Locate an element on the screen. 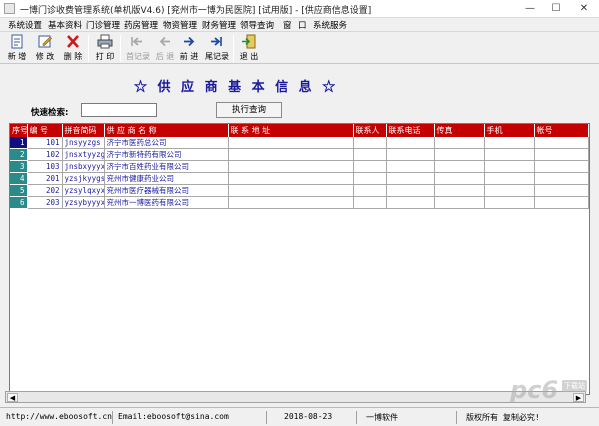  row-index: 3 is located at coordinates (19, 166).